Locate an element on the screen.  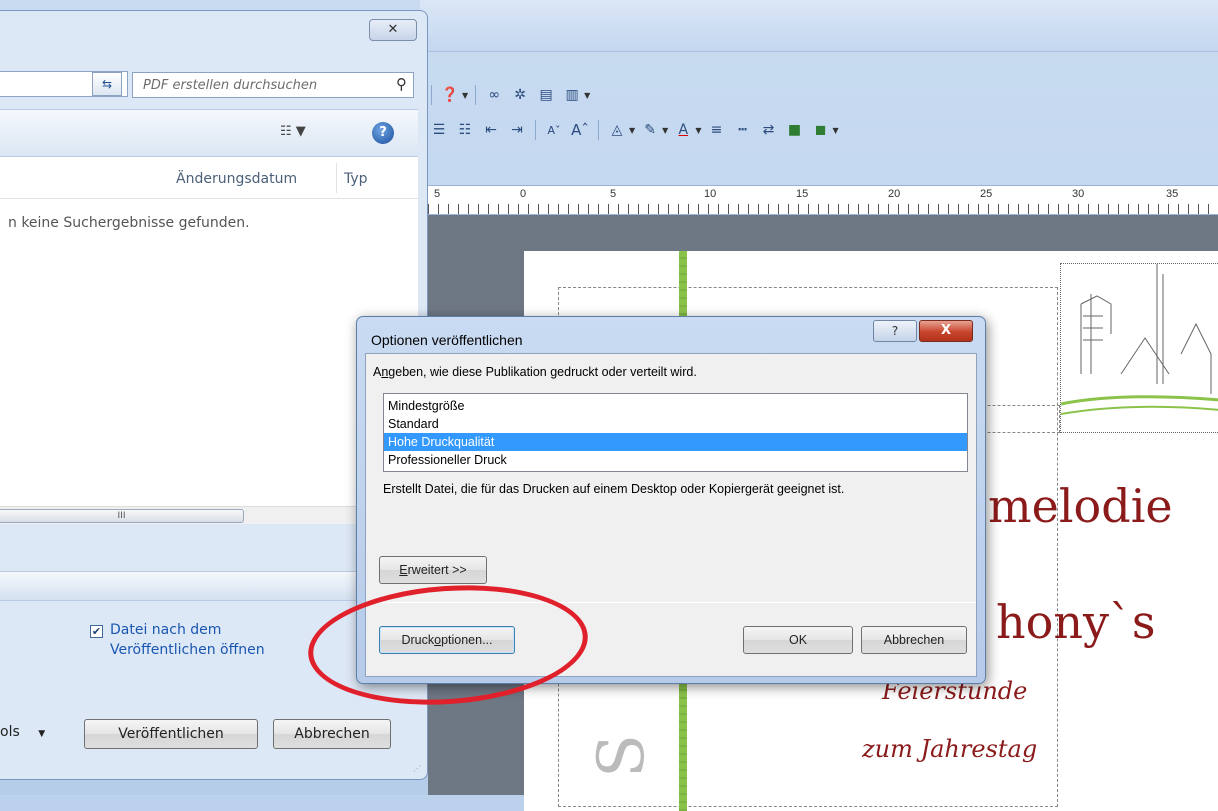
tools-menu: ols ▼ is located at coordinates (22, 732).